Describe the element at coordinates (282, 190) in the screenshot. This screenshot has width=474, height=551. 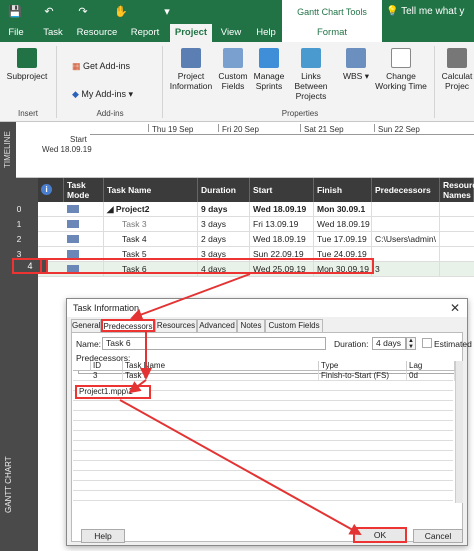
I see `column-header-start: Start` at that location.